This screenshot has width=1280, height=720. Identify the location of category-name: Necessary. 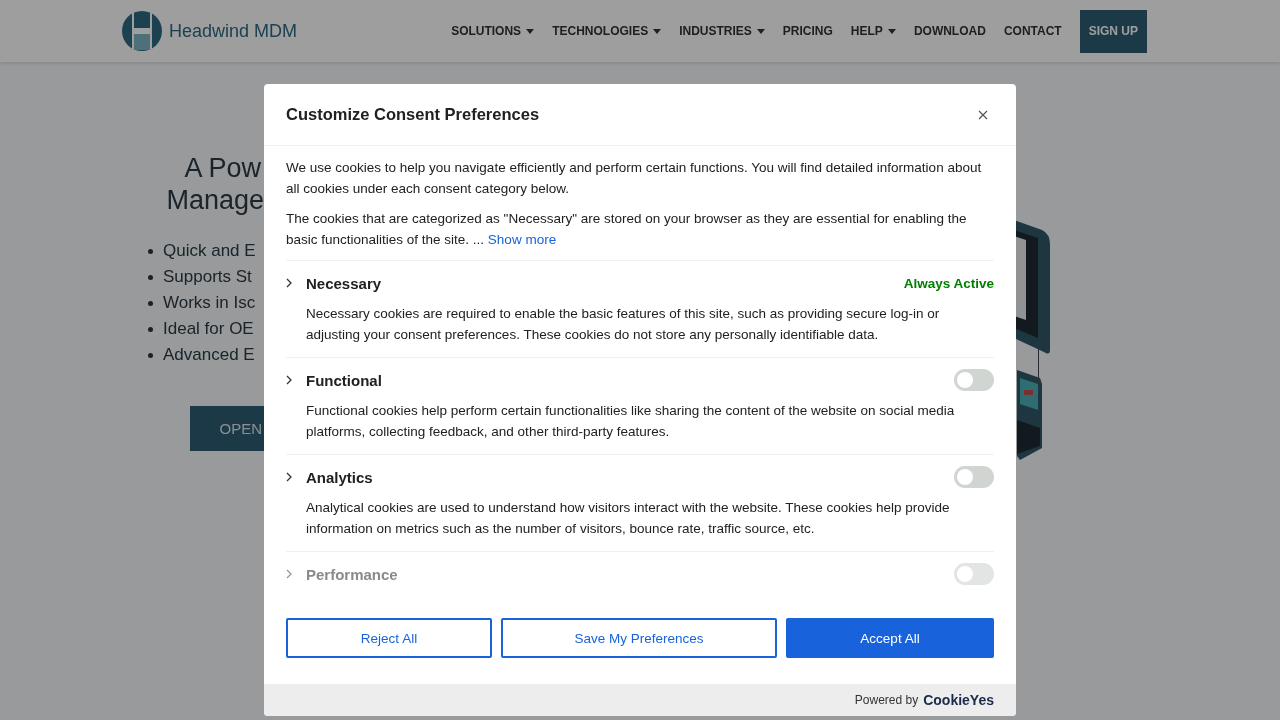
(598, 283).